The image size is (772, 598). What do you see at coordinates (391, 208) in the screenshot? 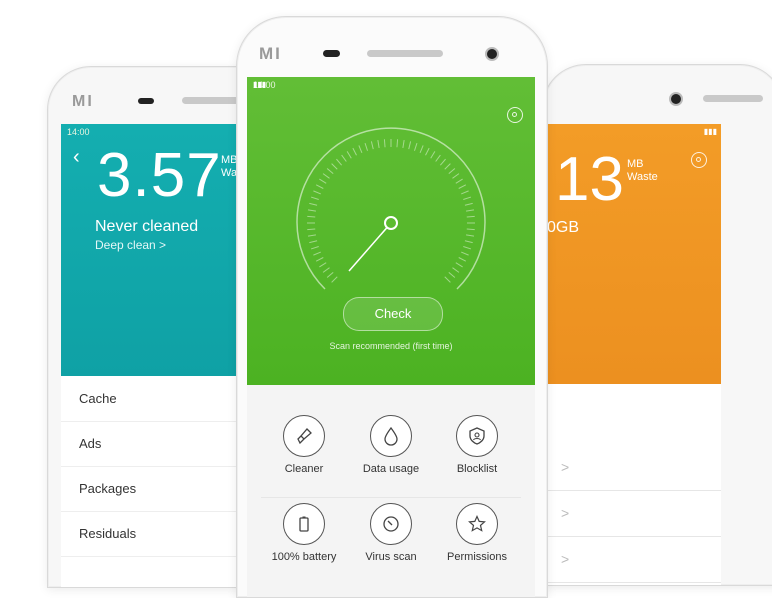
I see `speed-gauge` at bounding box center [391, 208].